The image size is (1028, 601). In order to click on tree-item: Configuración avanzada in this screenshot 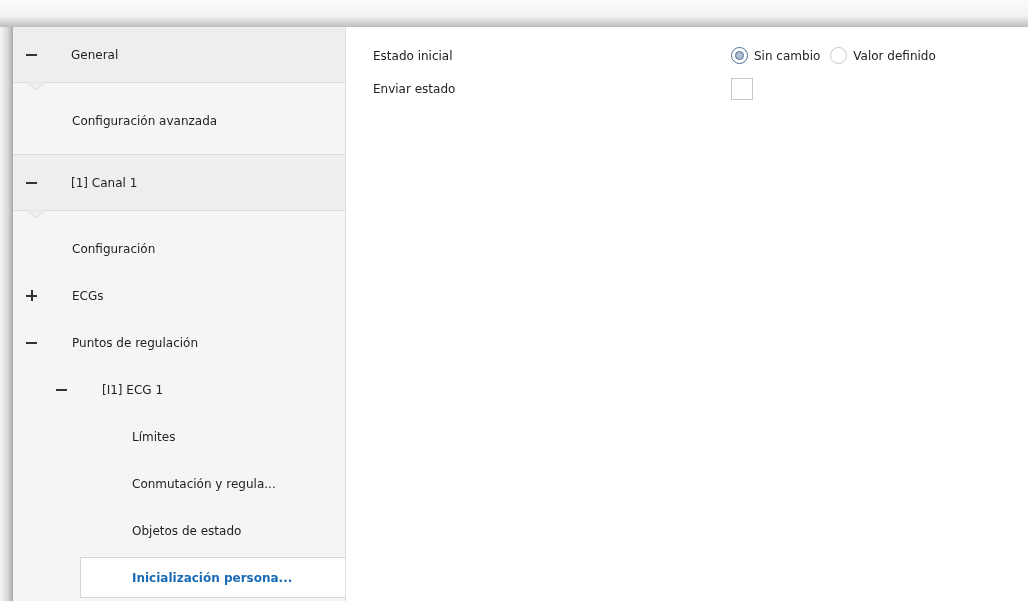, I will do `click(145, 120)`.